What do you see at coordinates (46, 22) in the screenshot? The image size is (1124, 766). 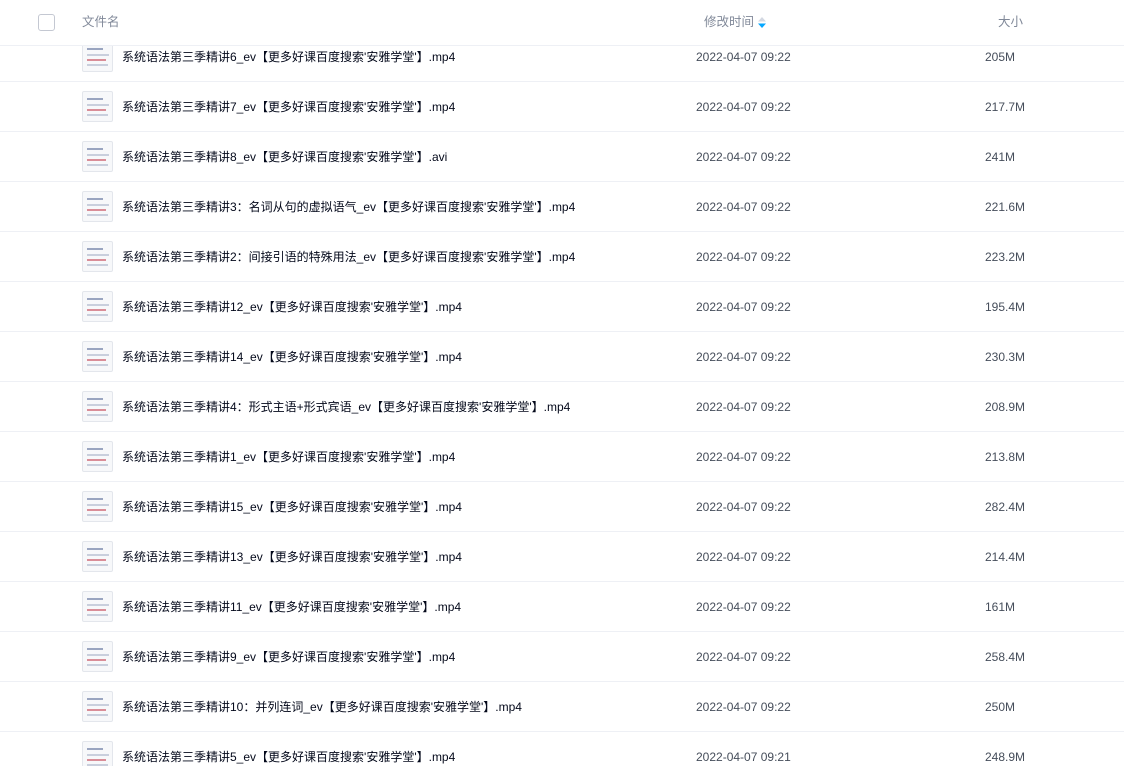 I see `select-all-checkbox` at bounding box center [46, 22].